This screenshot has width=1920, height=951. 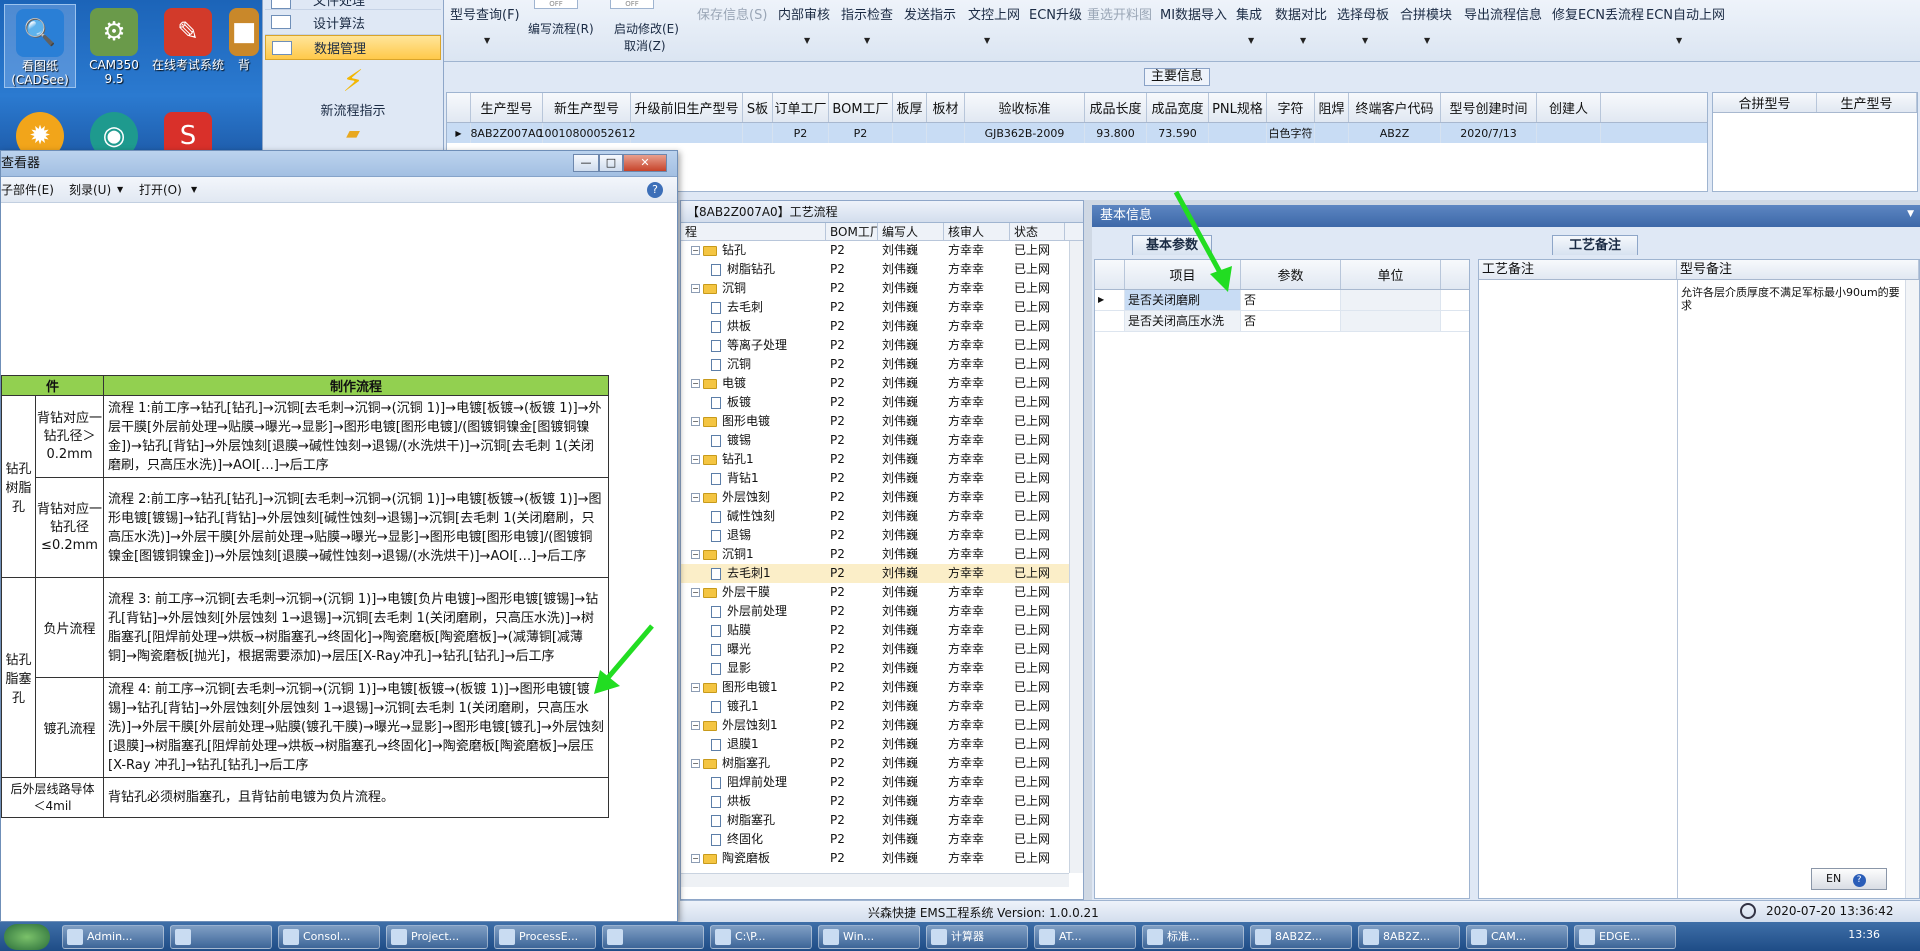 What do you see at coordinates (1025, 133) in the screenshot?
I see `grid-cell: GJB362B-2009` at bounding box center [1025, 133].